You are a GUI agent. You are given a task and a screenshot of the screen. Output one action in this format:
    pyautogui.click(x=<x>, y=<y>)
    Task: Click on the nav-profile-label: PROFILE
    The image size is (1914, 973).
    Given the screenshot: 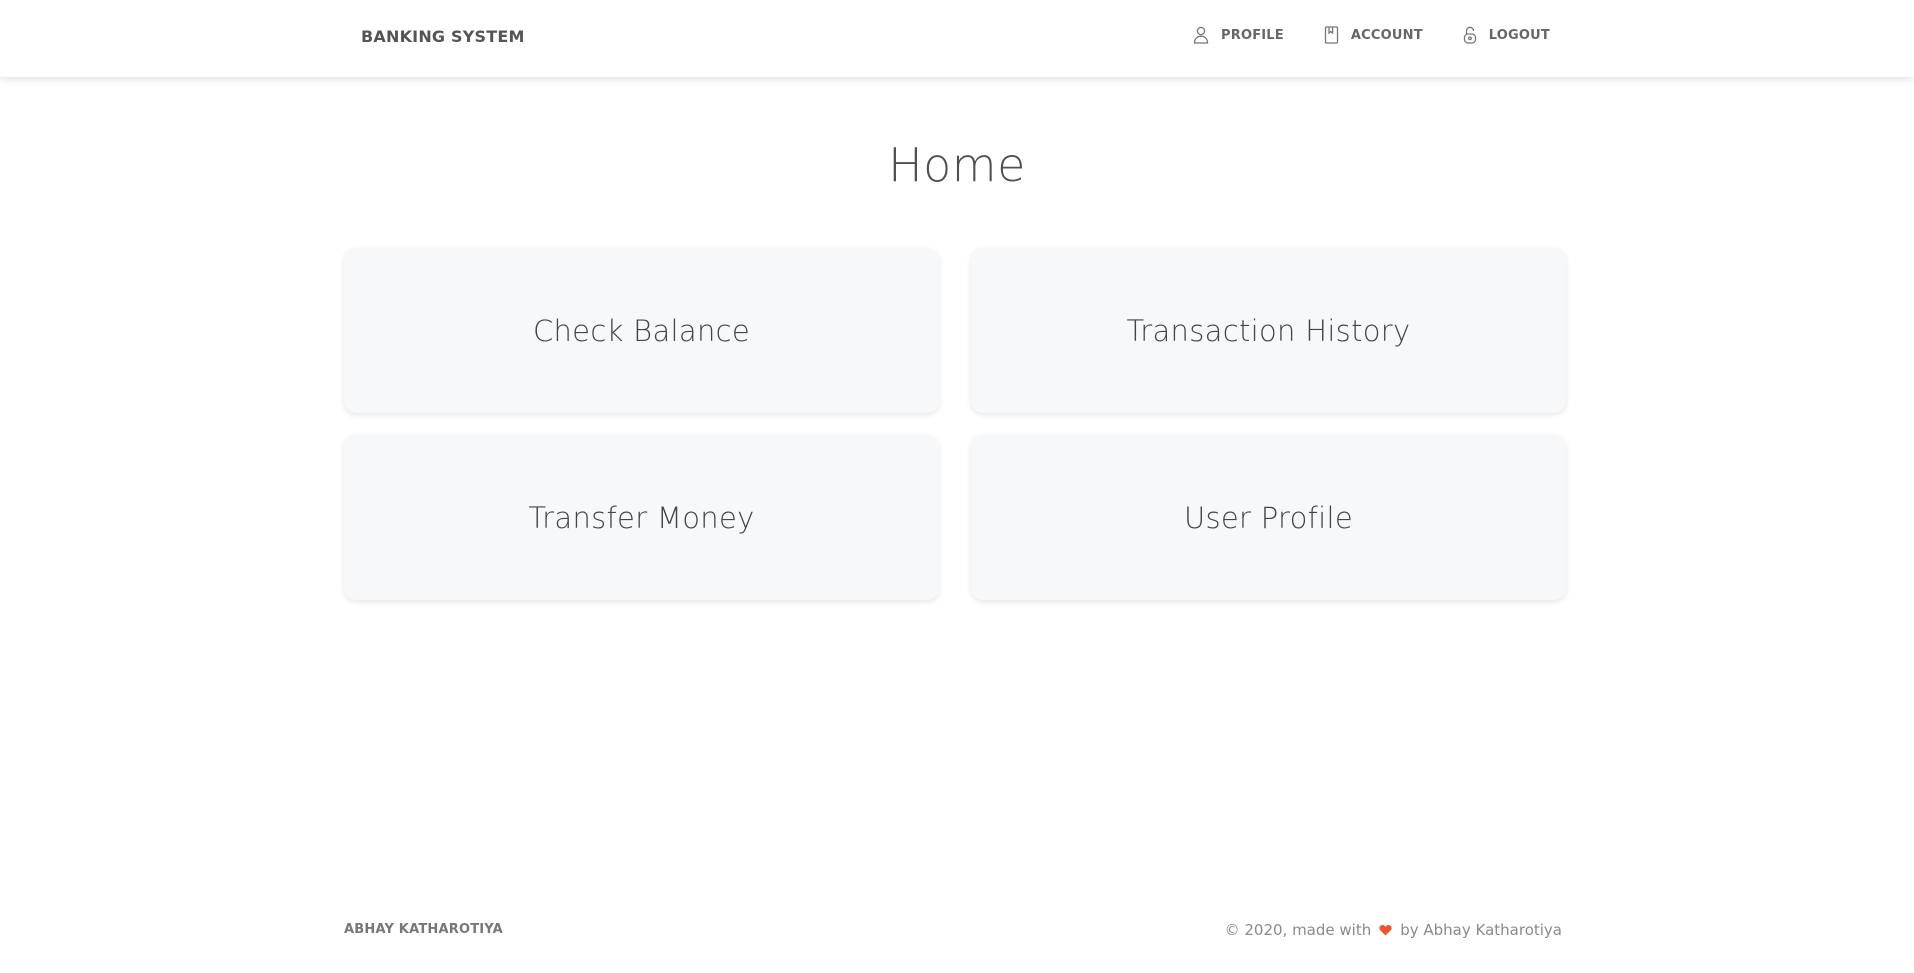 What is the action you would take?
    pyautogui.click(x=1252, y=35)
    